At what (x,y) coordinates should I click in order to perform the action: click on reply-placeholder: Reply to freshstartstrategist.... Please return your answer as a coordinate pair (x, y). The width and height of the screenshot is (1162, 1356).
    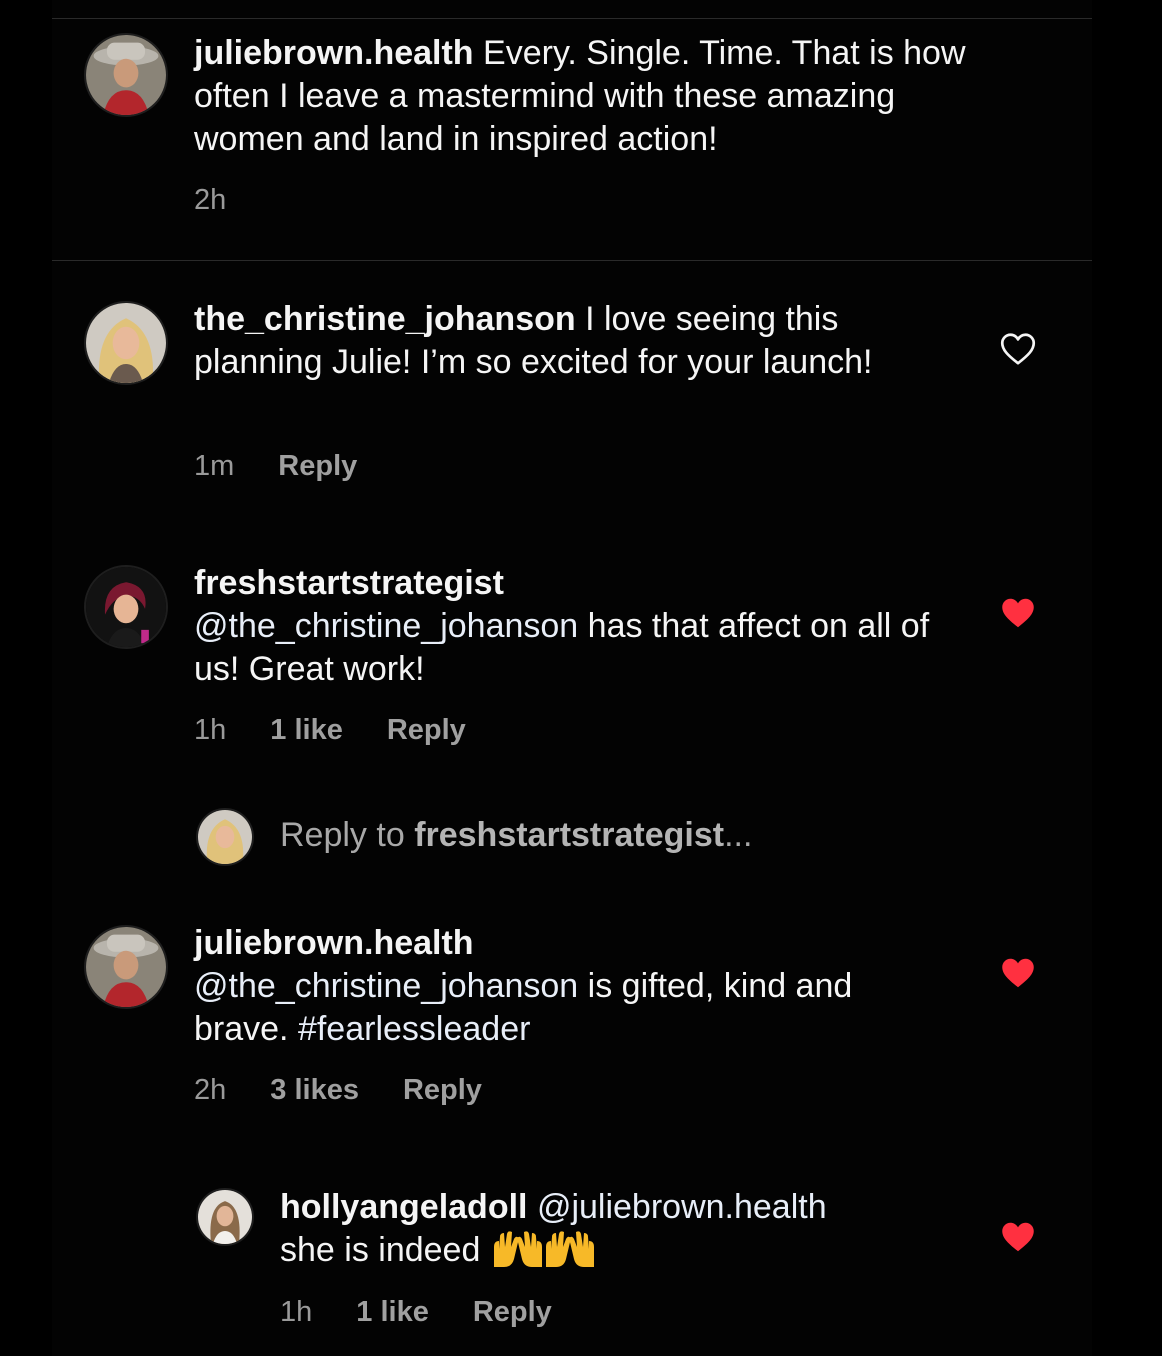
    Looking at the image, I should click on (516, 835).